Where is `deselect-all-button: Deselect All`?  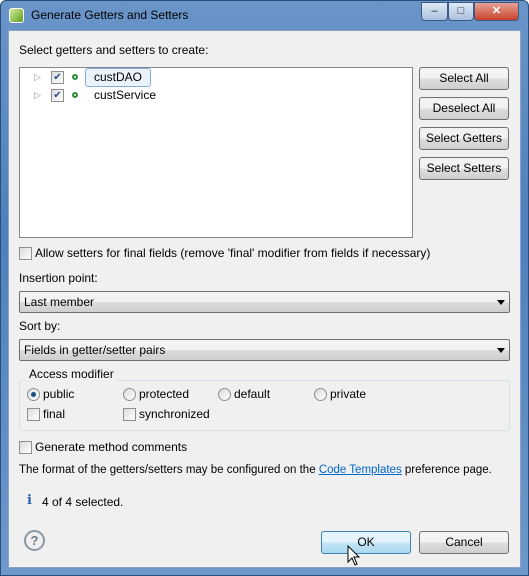
deselect-all-button: Deselect All is located at coordinates (464, 108).